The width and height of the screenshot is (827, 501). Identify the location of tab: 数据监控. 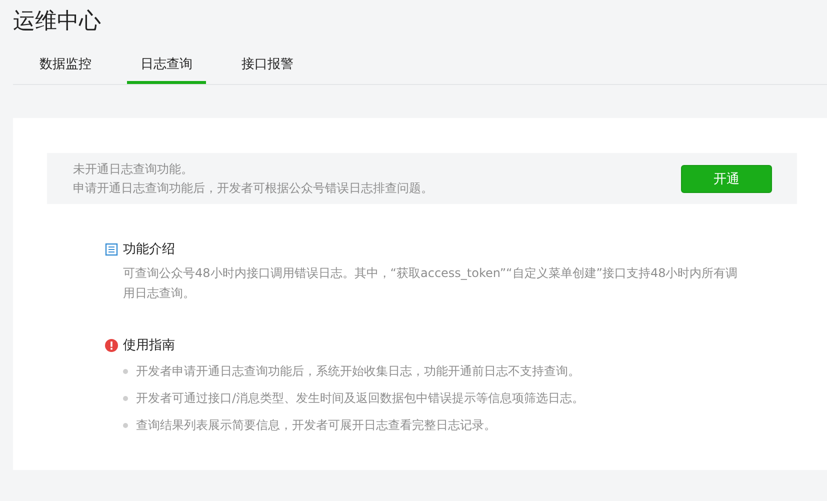
(65, 69).